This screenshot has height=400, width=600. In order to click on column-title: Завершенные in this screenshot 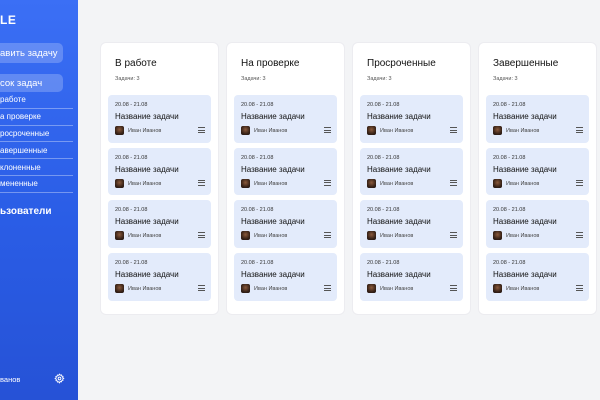, I will do `click(526, 63)`.